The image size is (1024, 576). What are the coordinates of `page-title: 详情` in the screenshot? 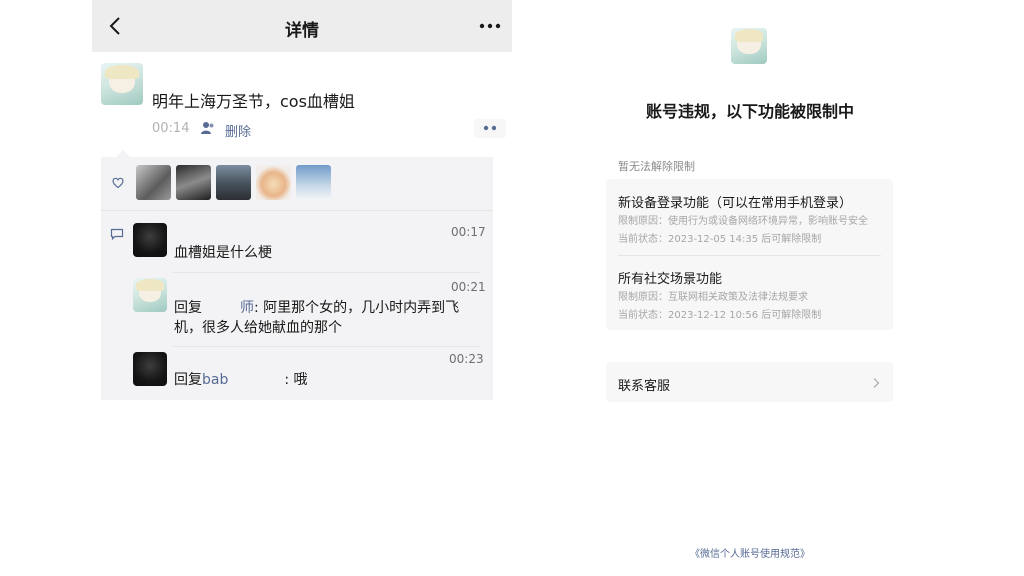 It's located at (302, 31).